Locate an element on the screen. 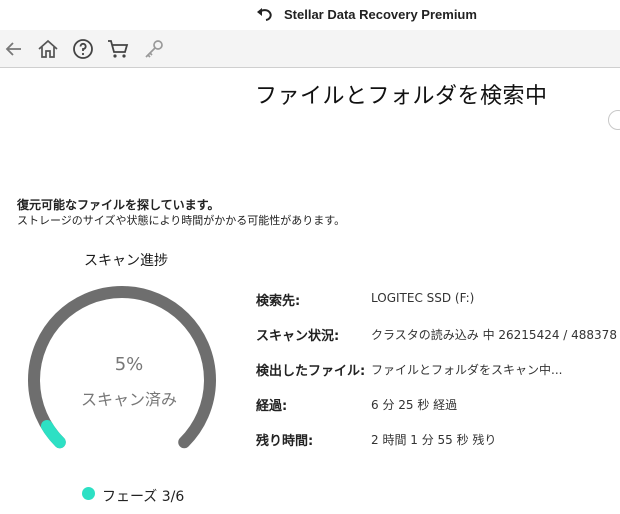 This screenshot has width=620, height=514. home-icon is located at coordinates (48, 49).